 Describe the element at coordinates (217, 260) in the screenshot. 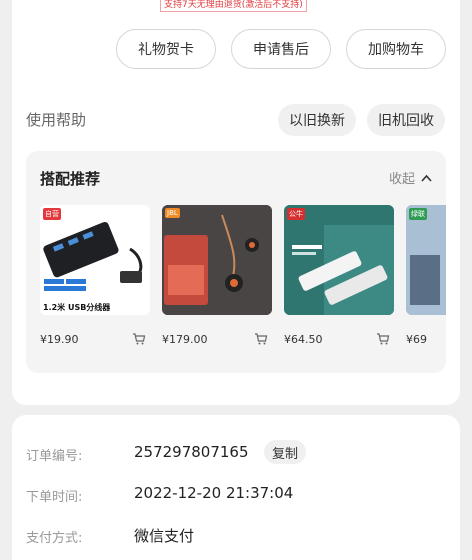

I see `earphones-image: JBL` at that location.